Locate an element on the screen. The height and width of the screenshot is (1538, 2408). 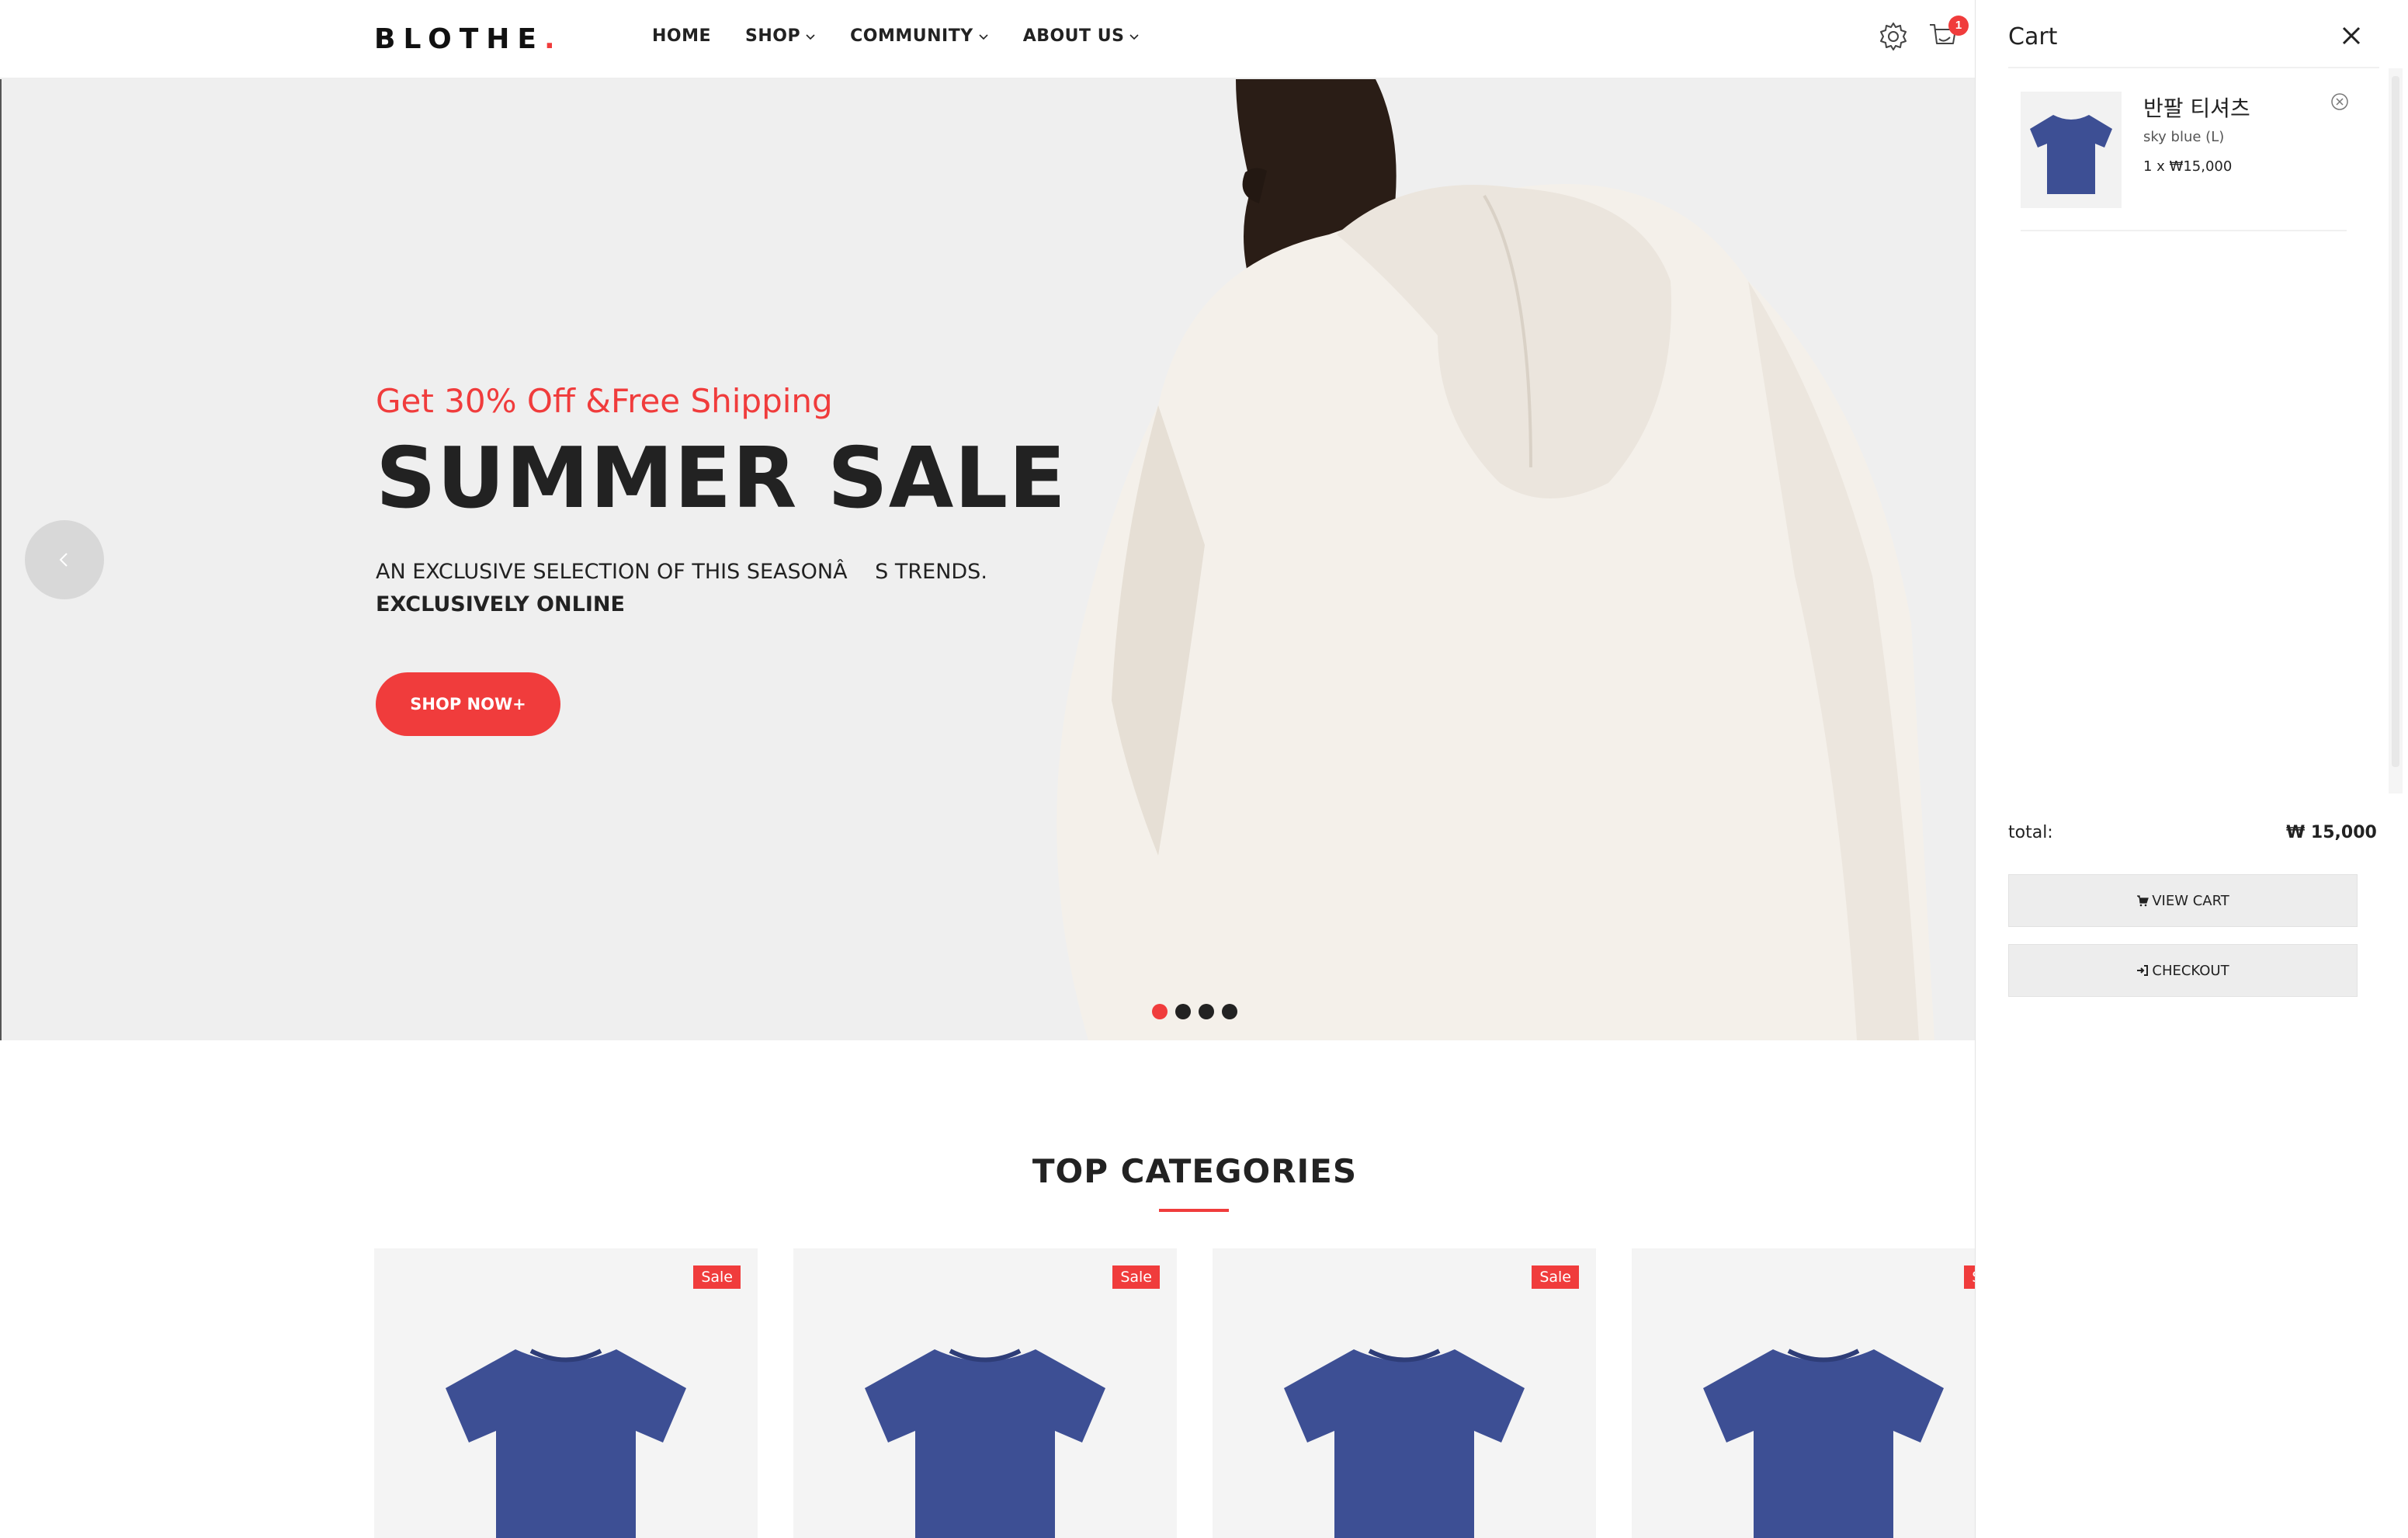
scroll-thumb is located at coordinates (2395, 421).